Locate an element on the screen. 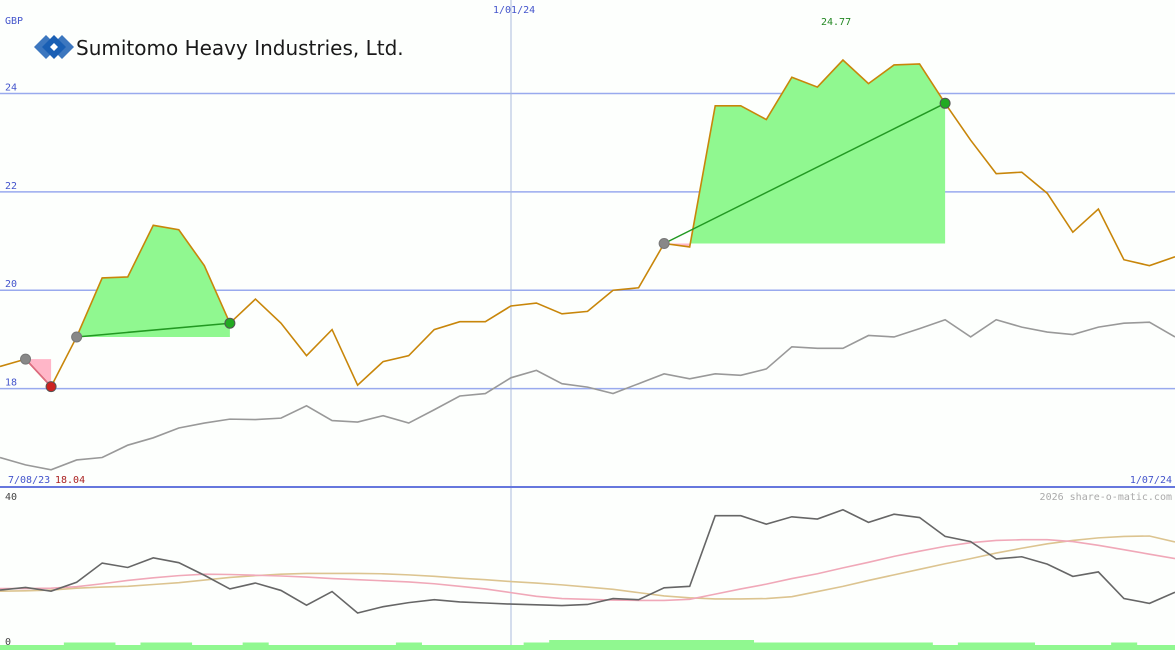 This screenshot has height=650, width=1175. date-label-mid: 1/01/24 is located at coordinates (514, 10).